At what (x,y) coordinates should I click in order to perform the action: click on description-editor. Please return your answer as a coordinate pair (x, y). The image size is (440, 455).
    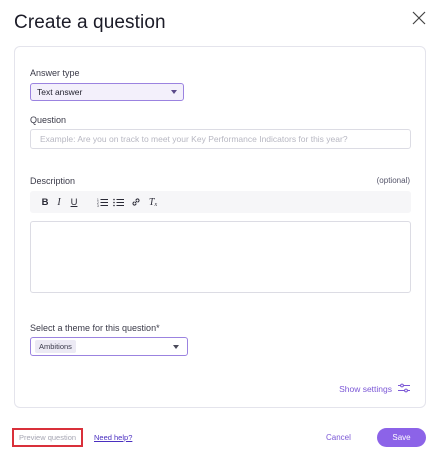
    Looking at the image, I should click on (220, 257).